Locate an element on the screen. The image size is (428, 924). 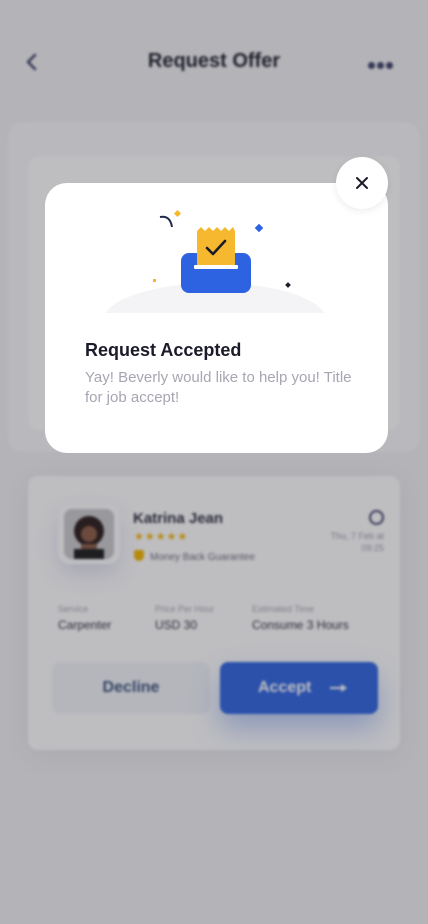
close-button is located at coordinates (362, 183).